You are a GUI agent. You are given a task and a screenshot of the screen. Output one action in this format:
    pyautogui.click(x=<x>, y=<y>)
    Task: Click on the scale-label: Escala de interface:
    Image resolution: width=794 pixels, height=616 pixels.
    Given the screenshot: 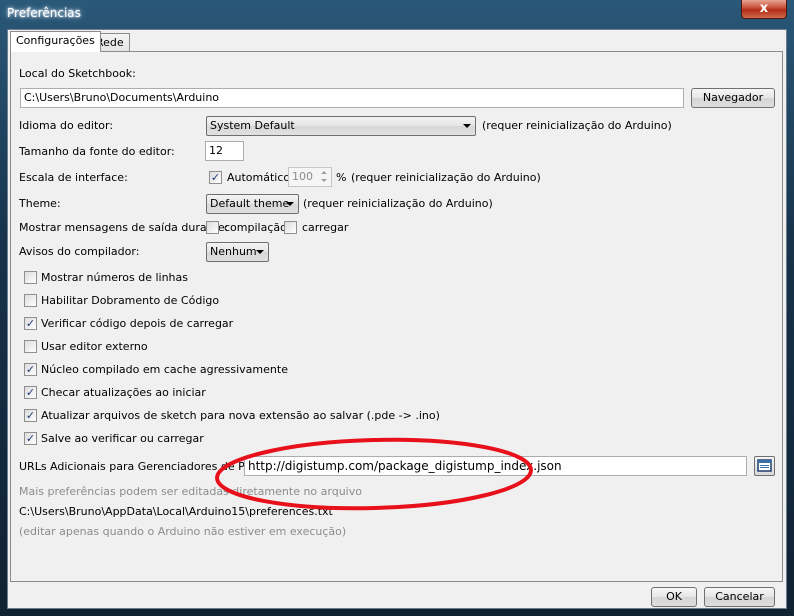 What is the action you would take?
    pyautogui.click(x=73, y=177)
    